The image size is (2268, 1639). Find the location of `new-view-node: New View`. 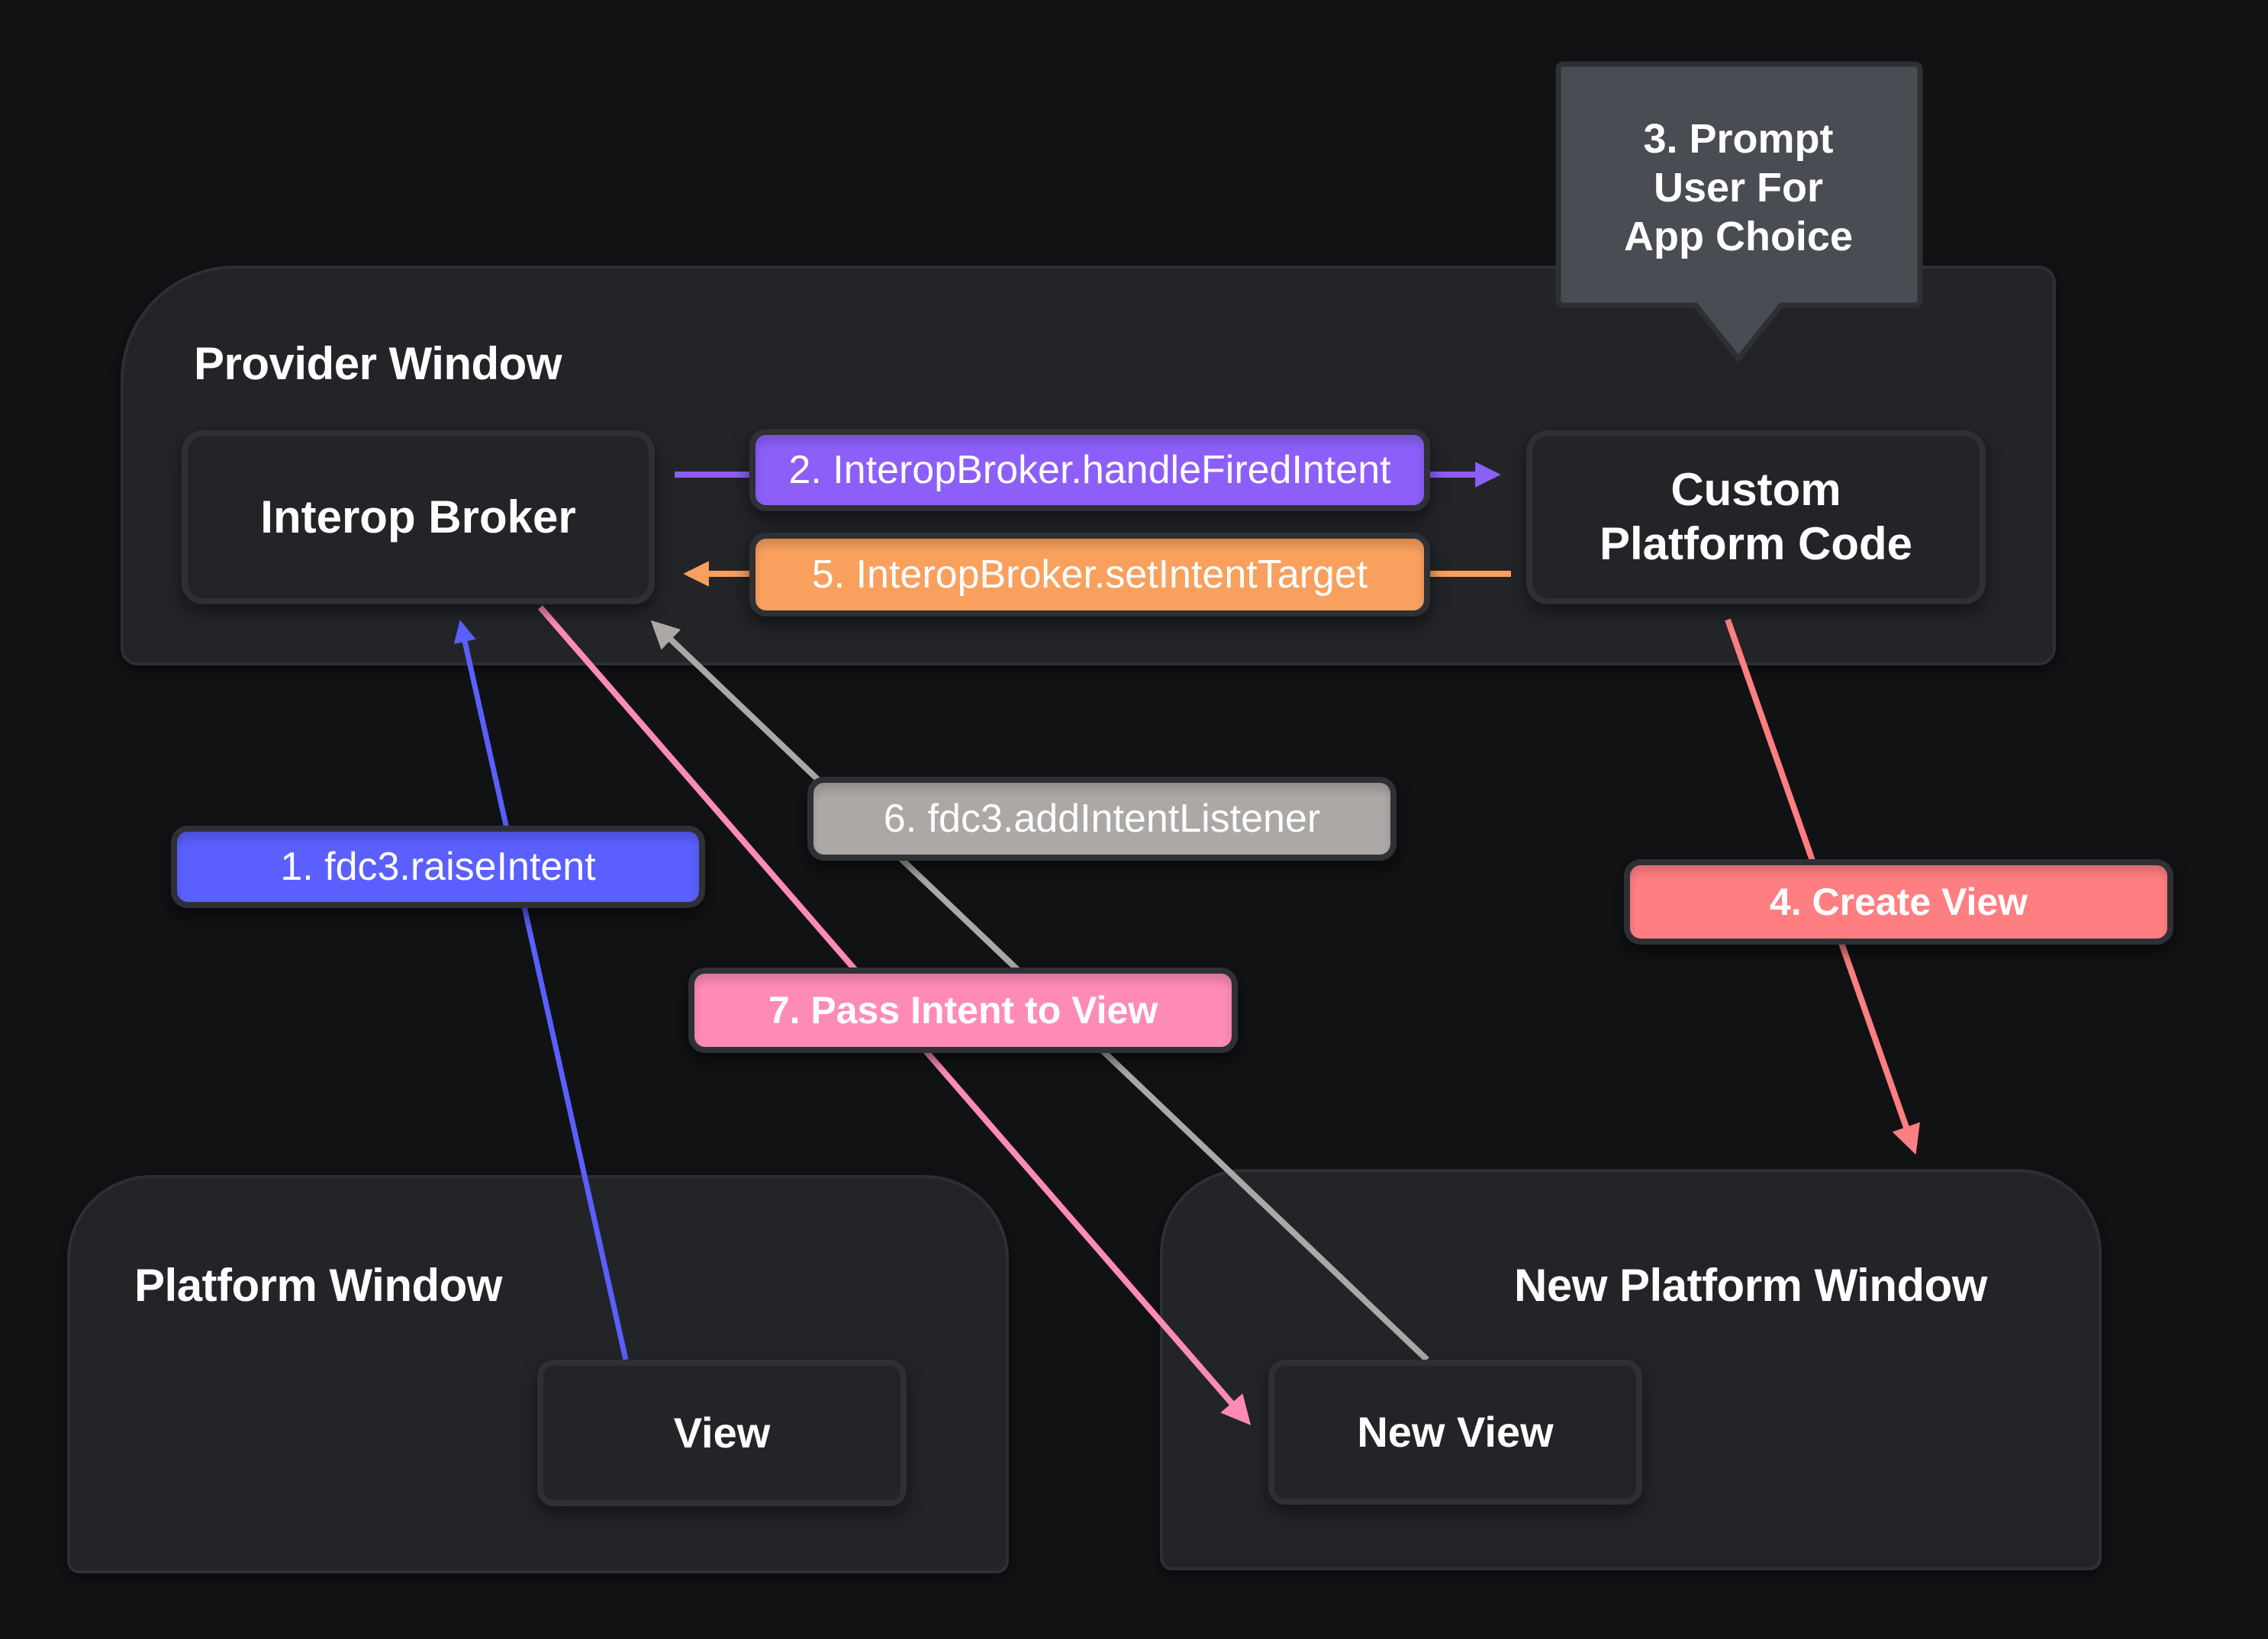

new-view-node: New View is located at coordinates (1455, 1432).